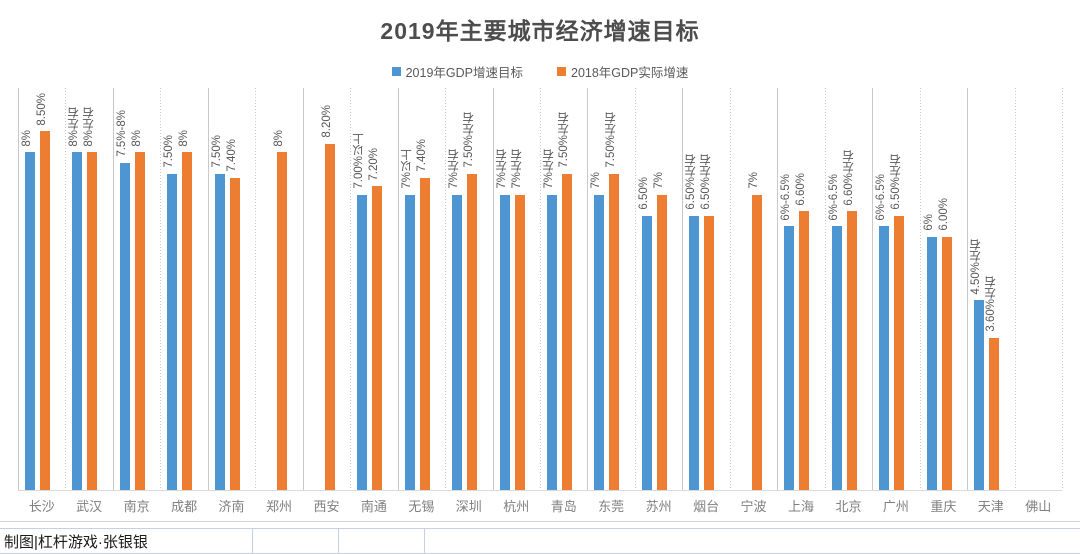 The image size is (1080, 554). I want to click on chart-title: 2019年主要城市经济增速目标, so click(540, 31).